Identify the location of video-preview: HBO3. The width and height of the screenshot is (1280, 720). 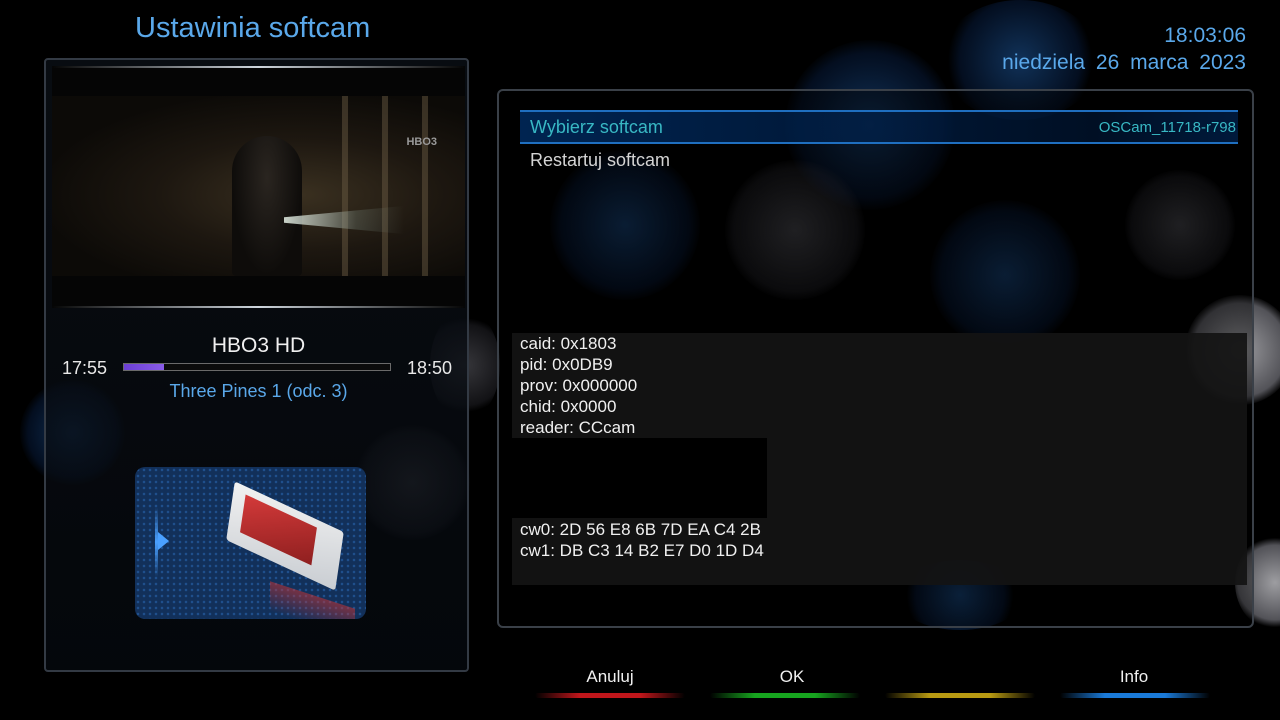
(258, 187).